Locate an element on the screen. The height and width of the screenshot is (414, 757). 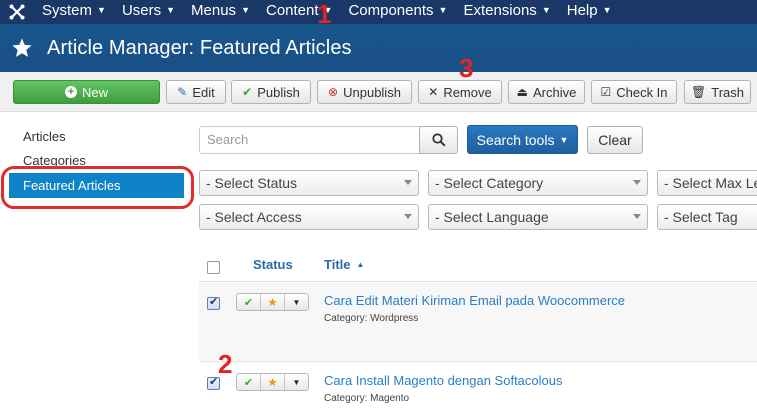
highlight-annotation-circle is located at coordinates (97, 187).